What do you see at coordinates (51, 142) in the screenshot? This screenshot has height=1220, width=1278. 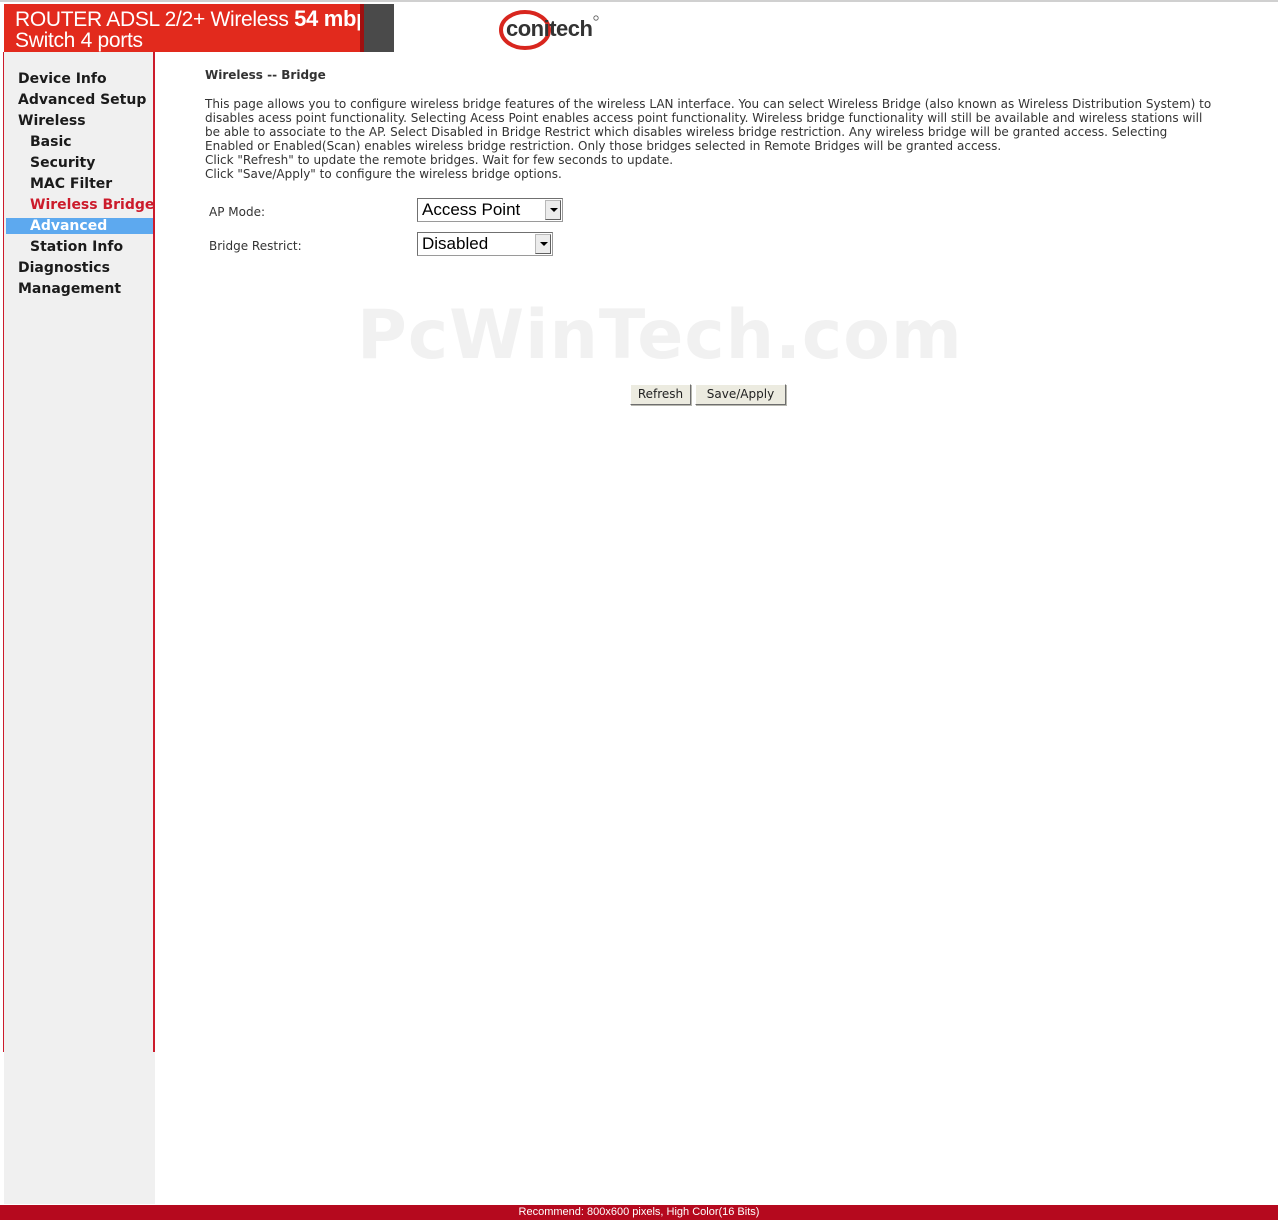 I see `sidebar-item-basic: Basic` at bounding box center [51, 142].